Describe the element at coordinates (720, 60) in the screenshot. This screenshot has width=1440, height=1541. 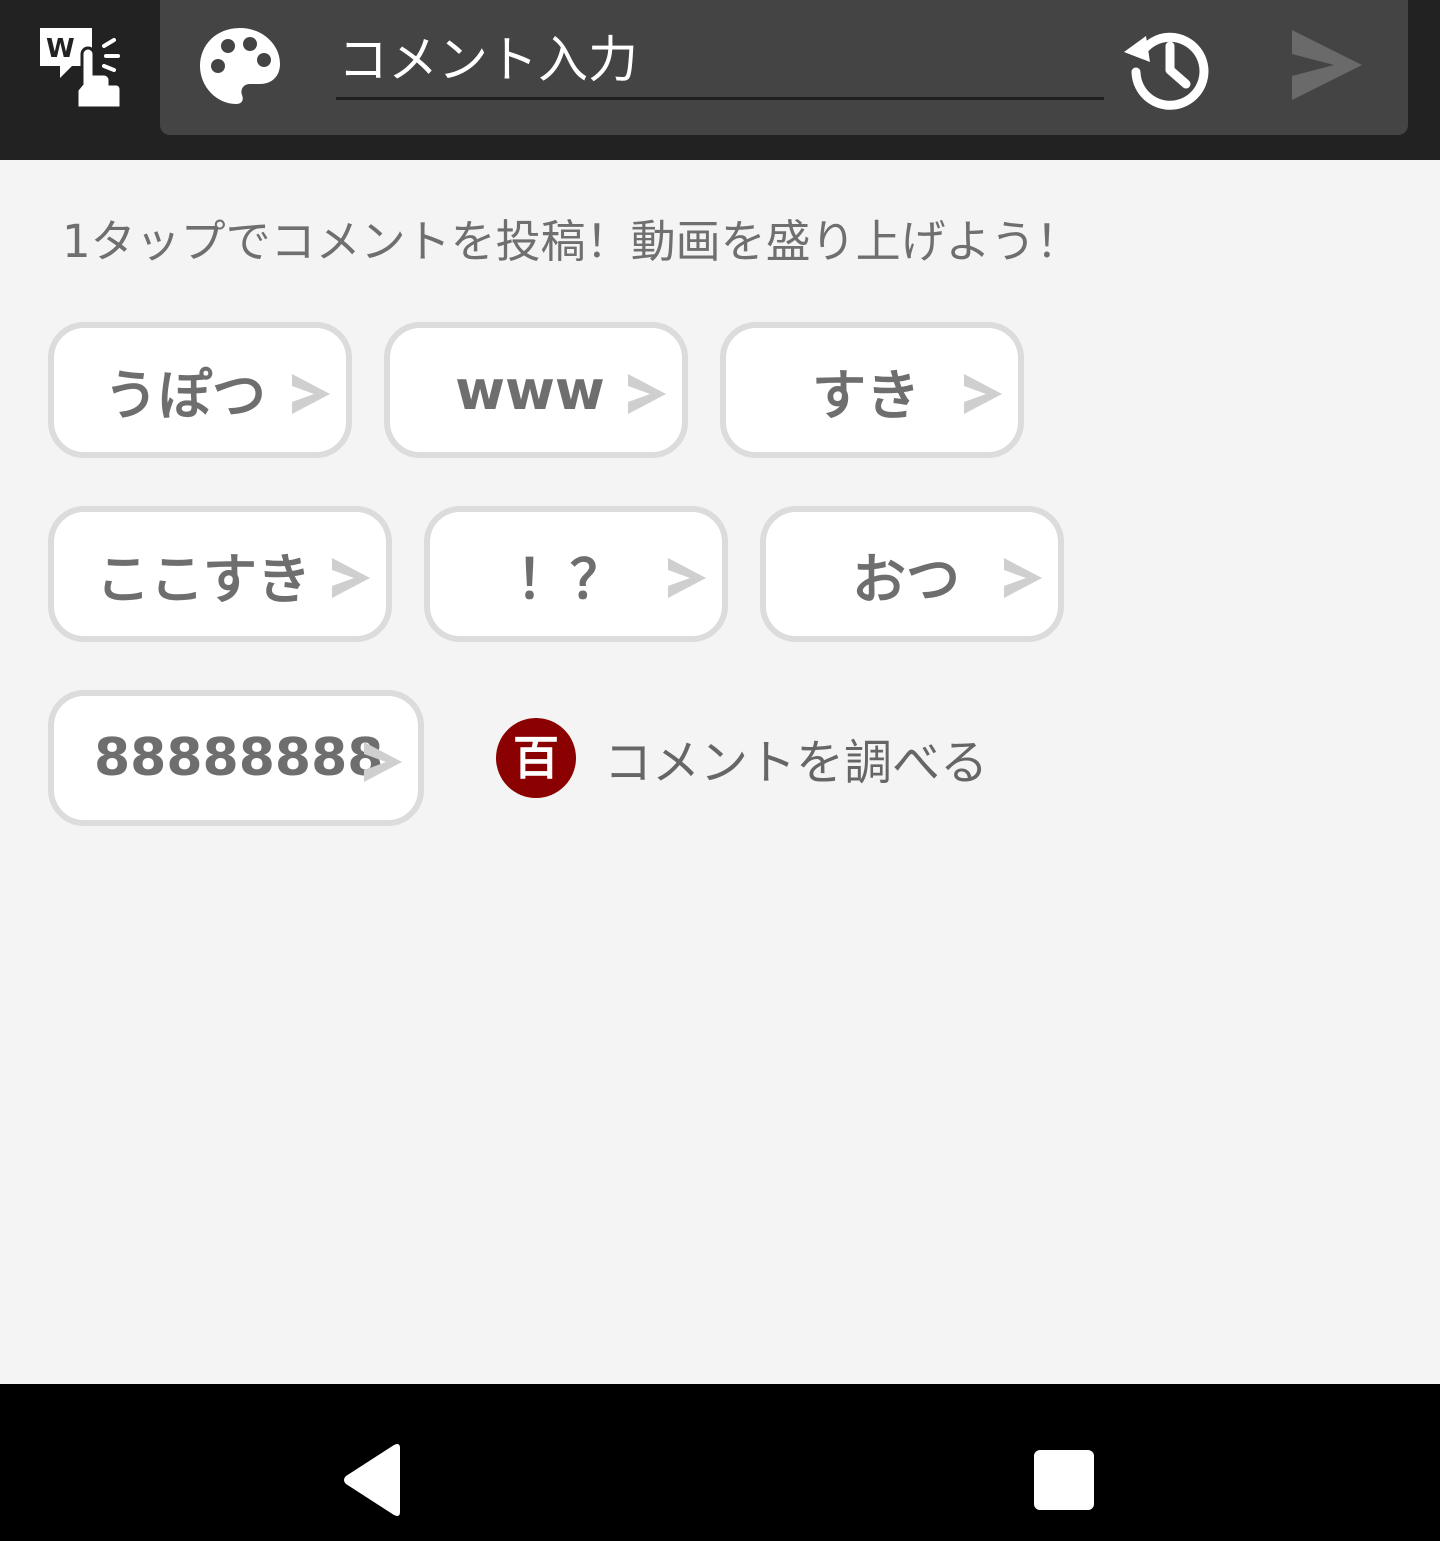
I see `comment-input: コメント入力` at that location.